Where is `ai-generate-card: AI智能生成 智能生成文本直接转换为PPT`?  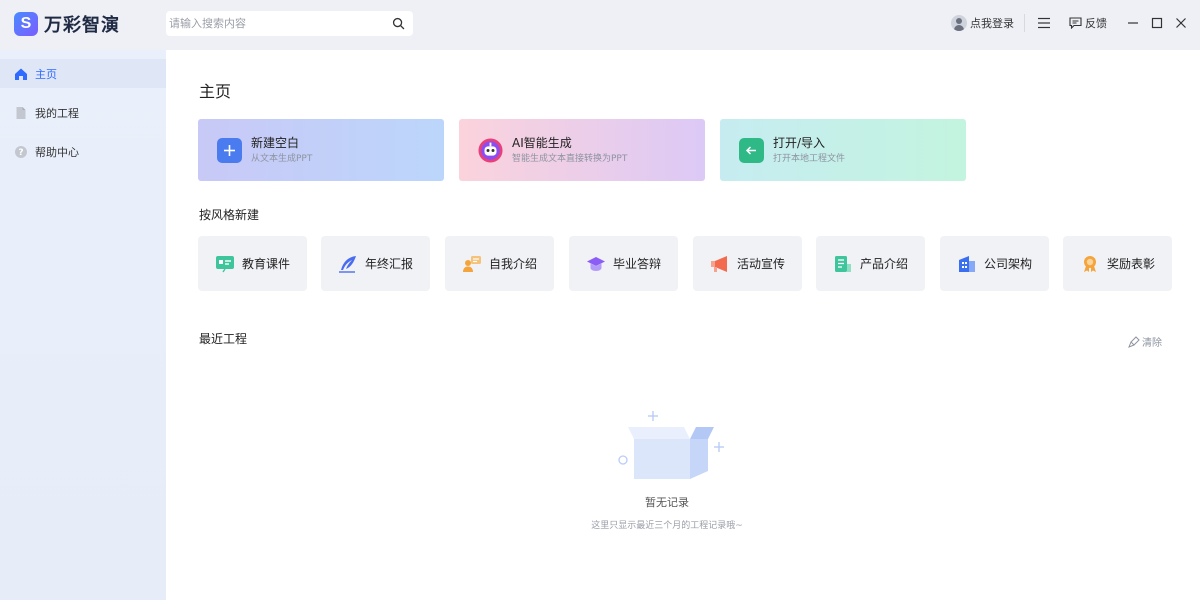 ai-generate-card: AI智能生成 智能生成文本直接转换为PPT is located at coordinates (582, 150).